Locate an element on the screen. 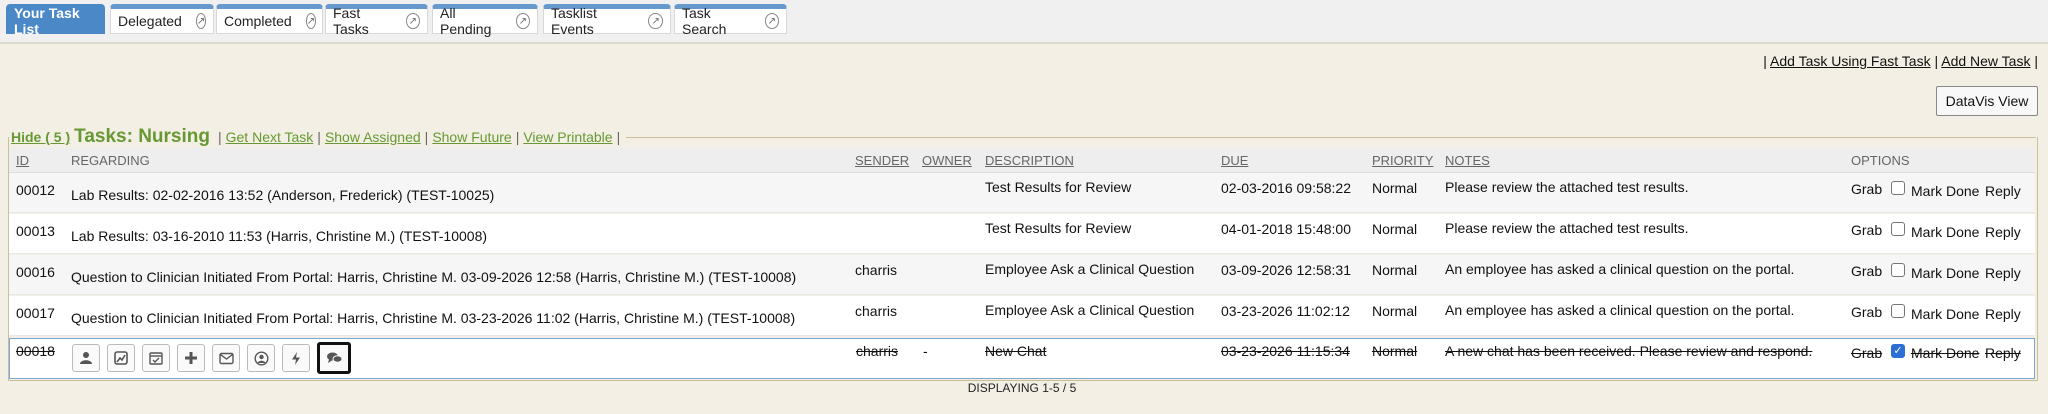 This screenshot has height=414, width=2048. tab-tasklist-events: Tasklist Events ↗ is located at coordinates (607, 20).